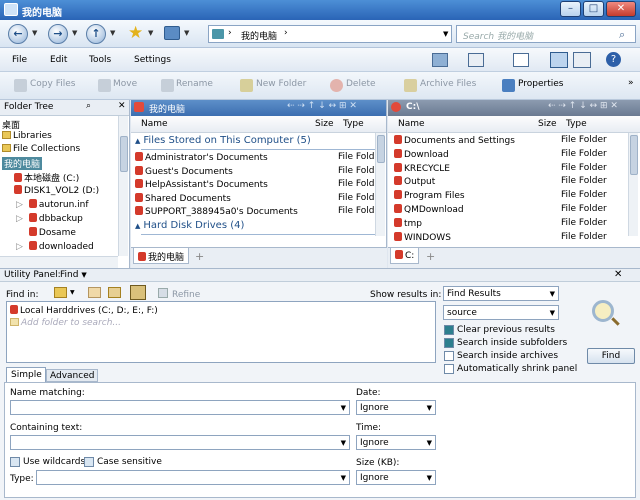 The height and width of the screenshot is (500, 640). Describe the element at coordinates (199, 256) in the screenshot. I see `new-tab-icon: +` at that location.